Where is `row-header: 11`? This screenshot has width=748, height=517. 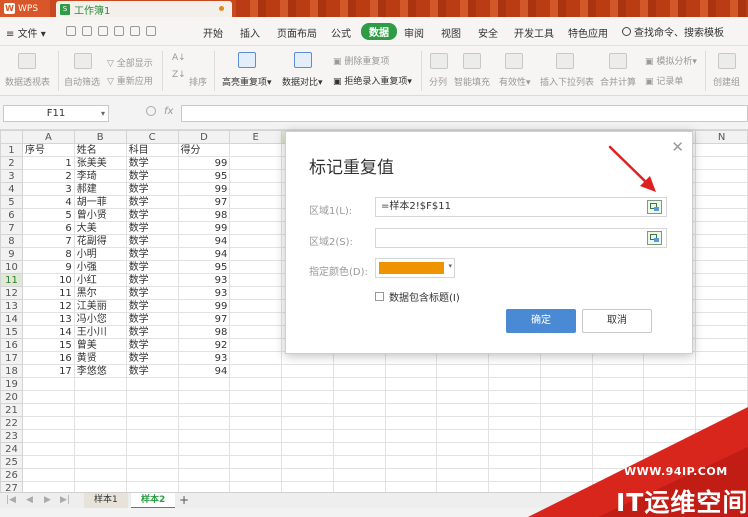 row-header: 11 is located at coordinates (11, 280).